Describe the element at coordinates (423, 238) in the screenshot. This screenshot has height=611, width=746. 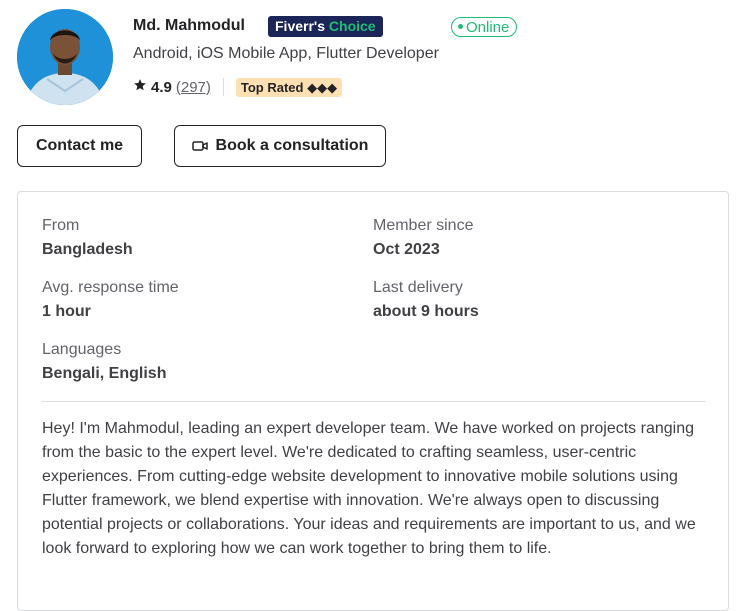
I see `stat-member-since: Member since Oct 2023` at that location.